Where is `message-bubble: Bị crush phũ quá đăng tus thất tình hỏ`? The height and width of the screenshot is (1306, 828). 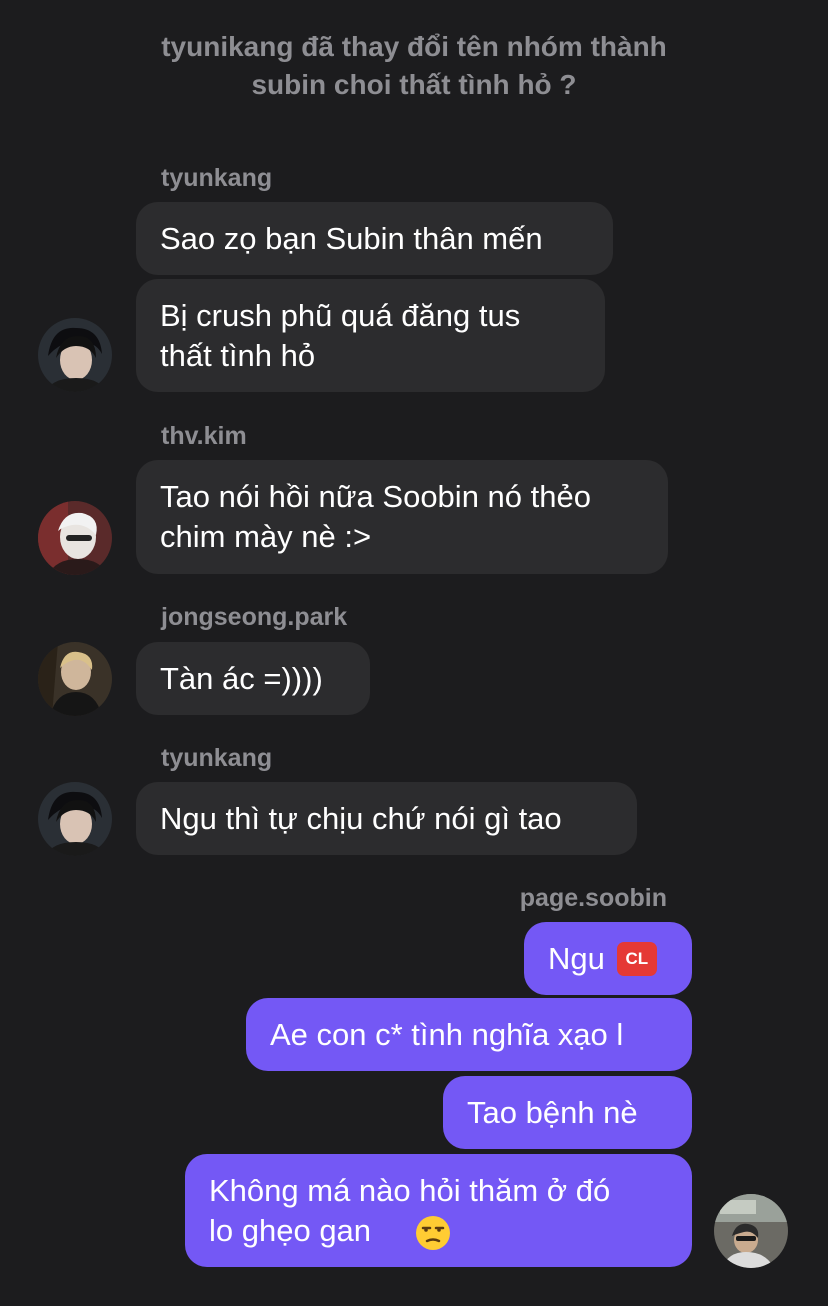 message-bubble: Bị crush phũ quá đăng tus thất tình hỏ is located at coordinates (370, 335).